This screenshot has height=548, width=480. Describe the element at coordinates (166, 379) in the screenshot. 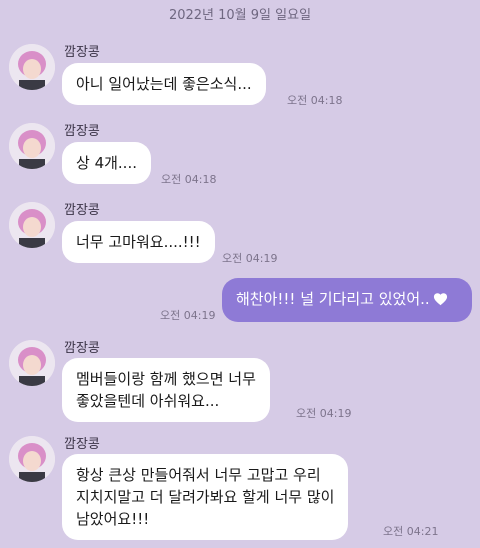

I see `message-line: 멤버들이랑 함께 했으면 너무` at that location.